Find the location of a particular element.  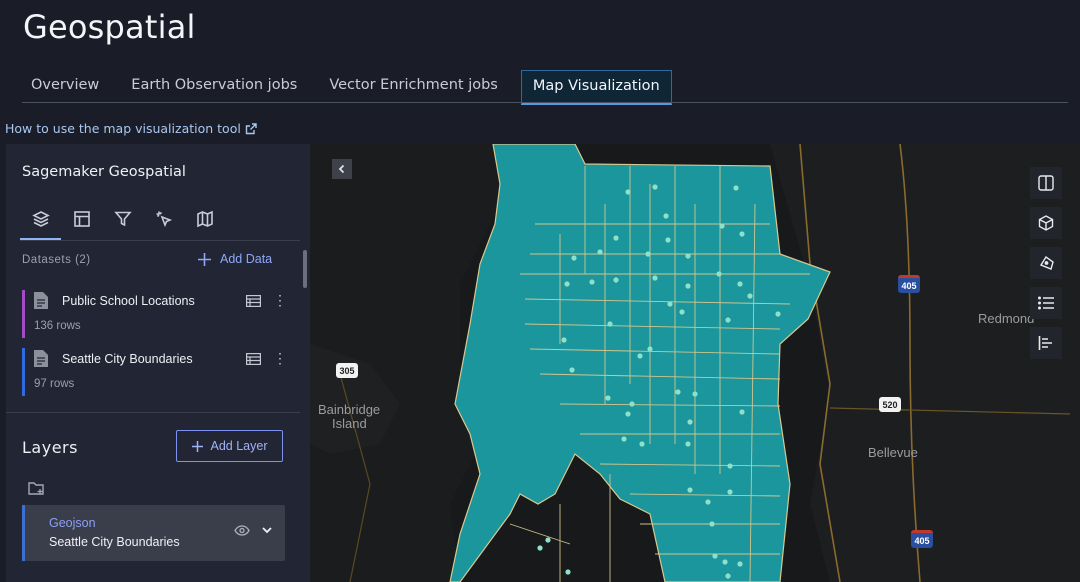

legend-list-icon is located at coordinates (1046, 303).